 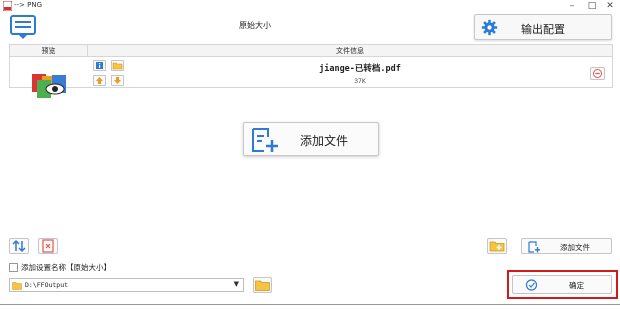 I want to click on info-icon, so click(x=99, y=65).